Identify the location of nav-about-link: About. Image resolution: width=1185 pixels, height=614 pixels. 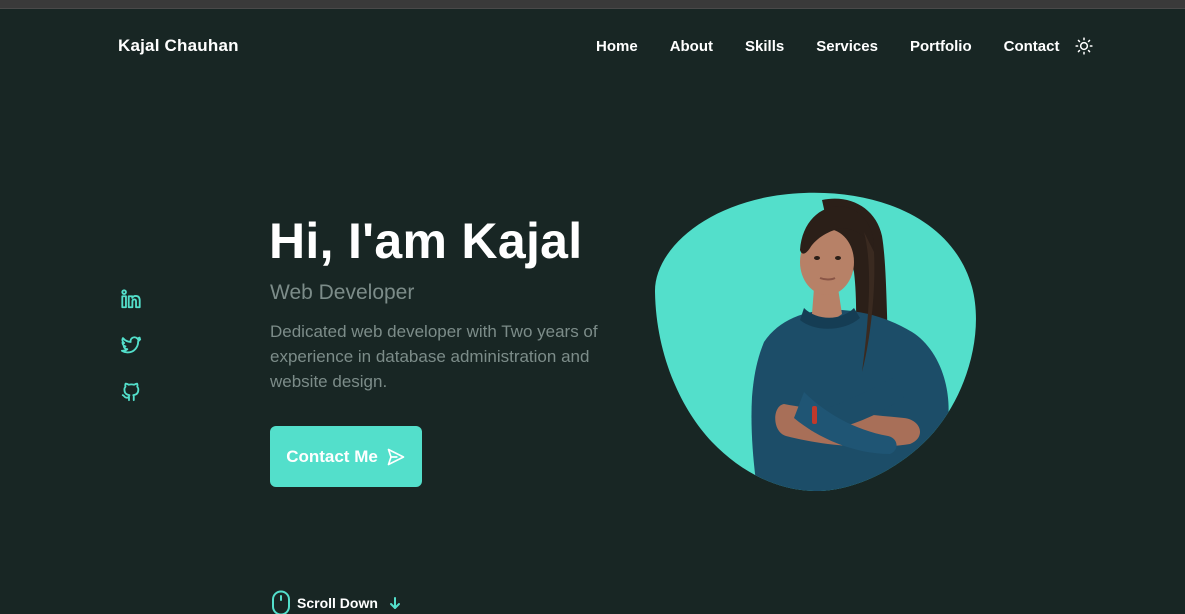
(691, 46).